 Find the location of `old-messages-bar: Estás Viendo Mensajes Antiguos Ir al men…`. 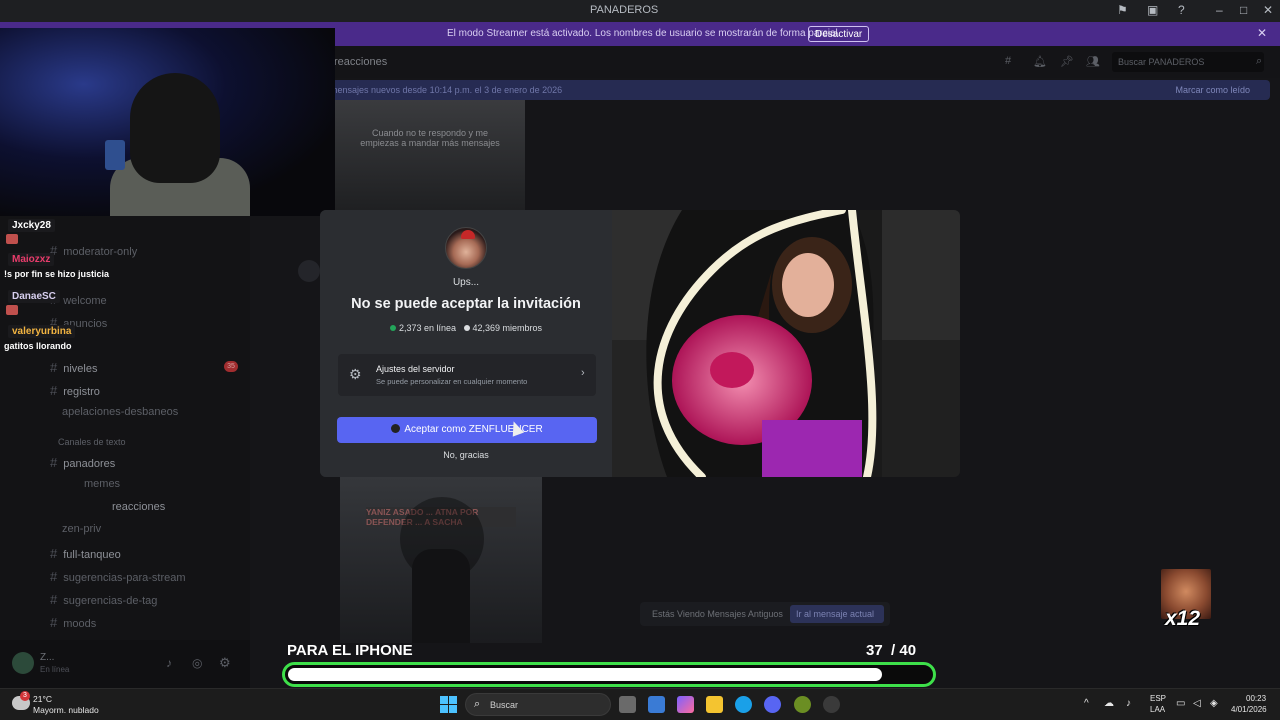

old-messages-bar: Estás Viendo Mensajes Antiguos Ir al men… is located at coordinates (765, 614).